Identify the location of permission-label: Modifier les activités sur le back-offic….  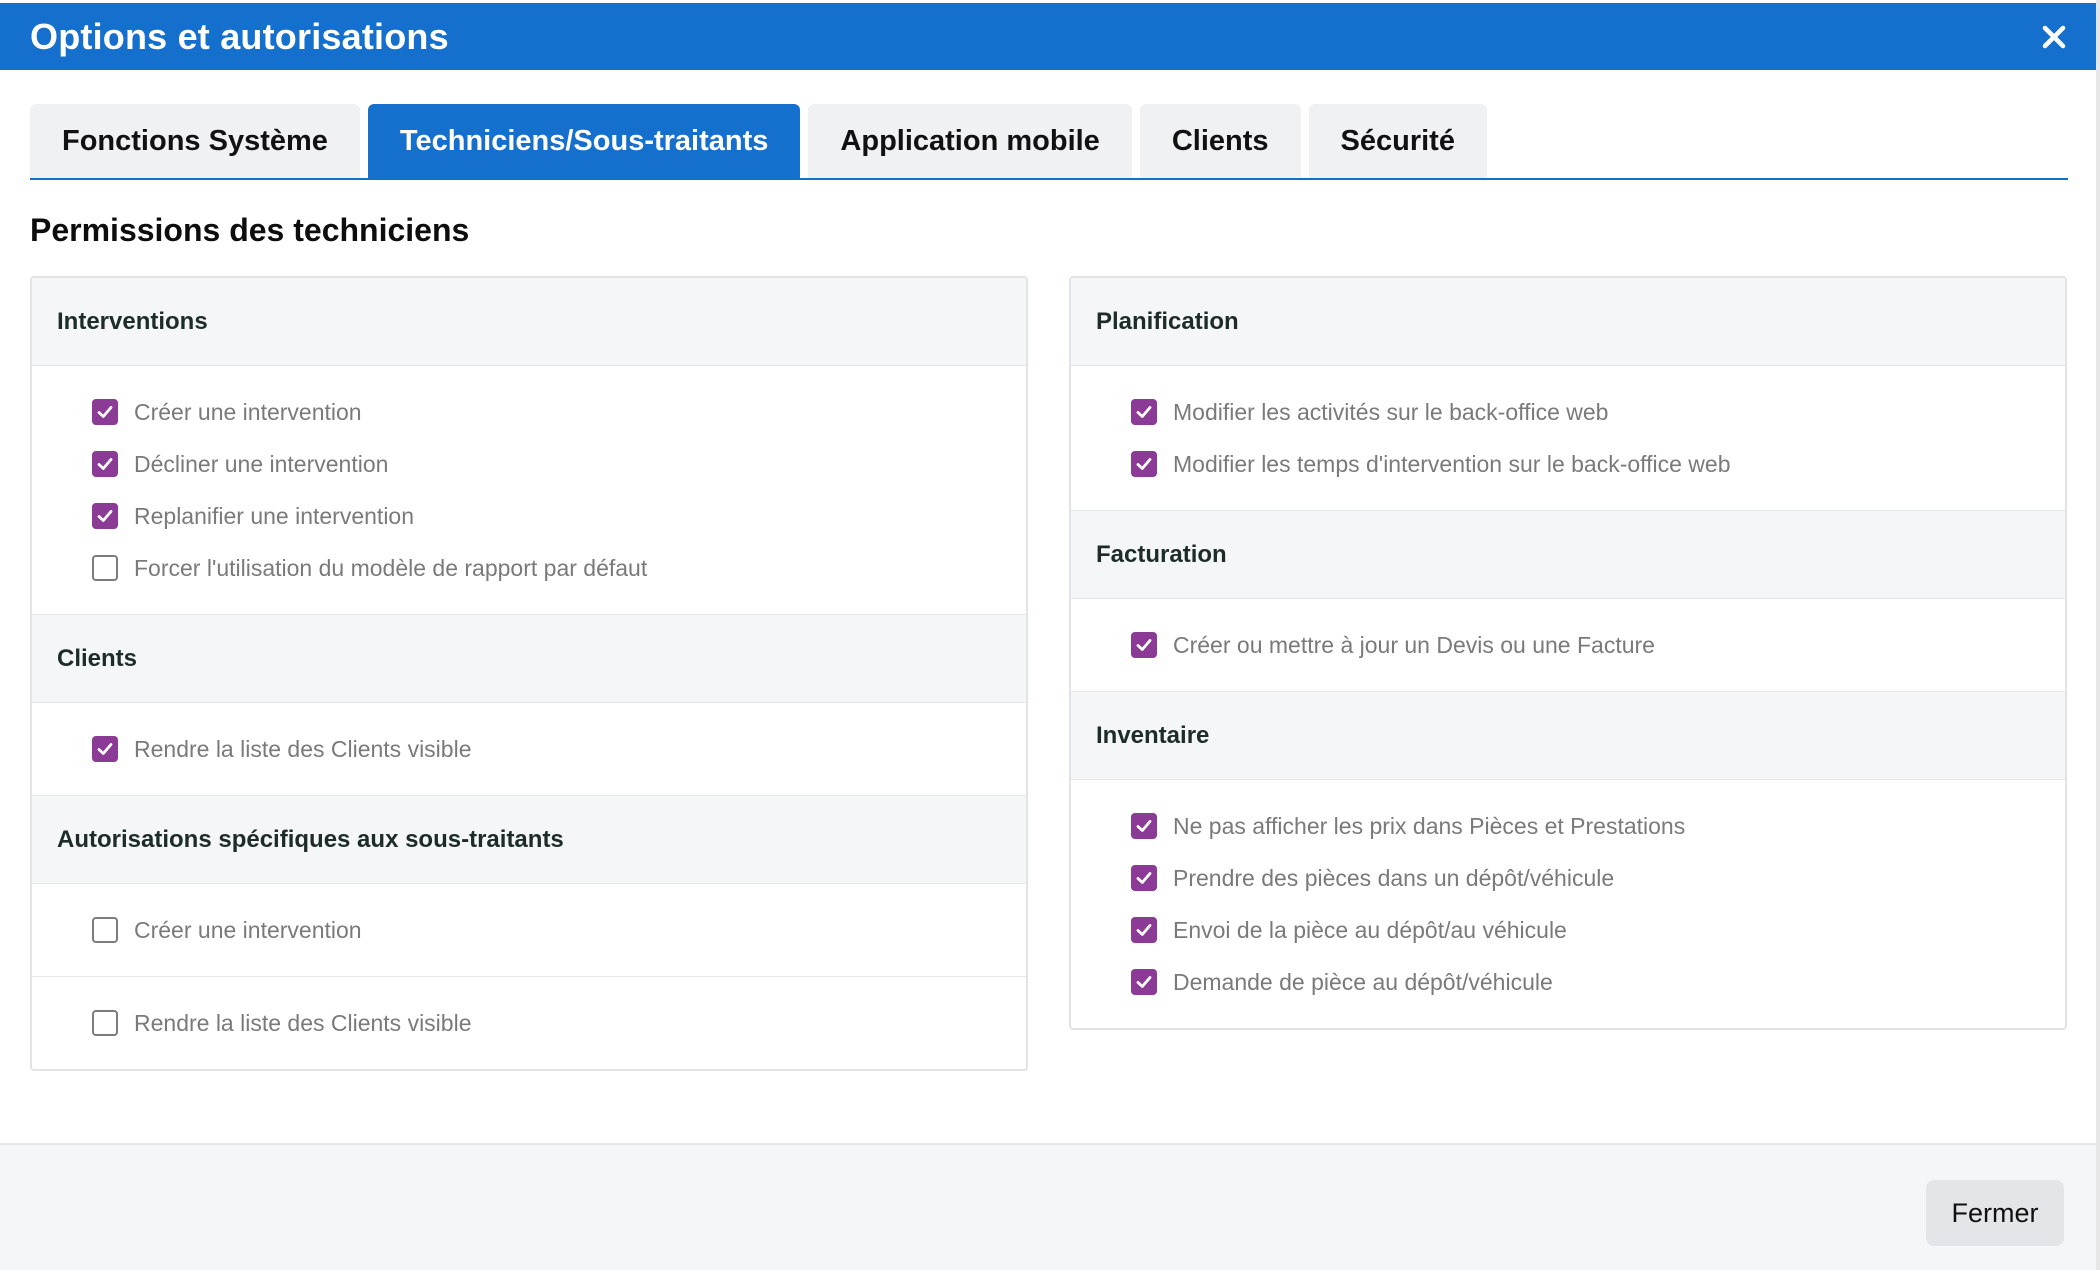
(1391, 411).